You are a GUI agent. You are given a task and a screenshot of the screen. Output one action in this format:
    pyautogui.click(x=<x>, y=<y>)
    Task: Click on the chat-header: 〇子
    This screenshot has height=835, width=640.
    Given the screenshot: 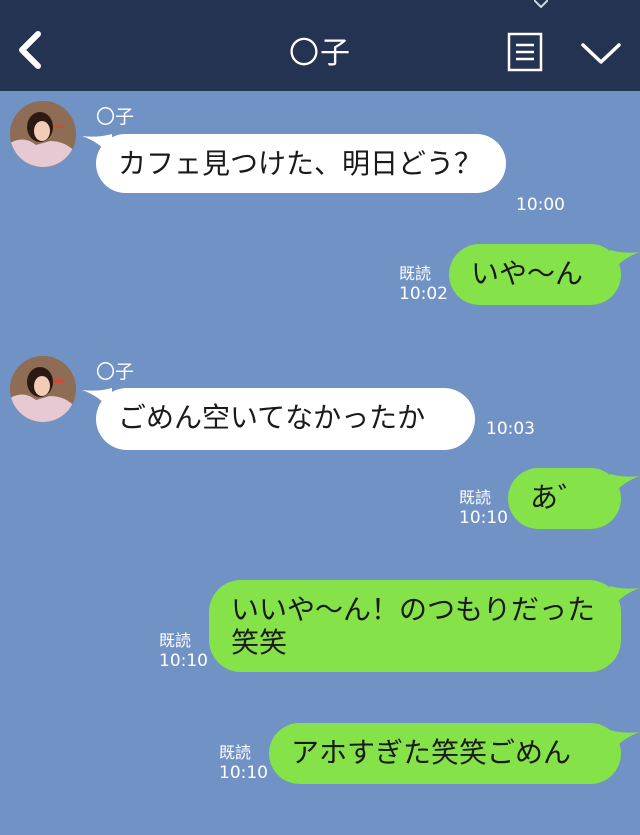 What is the action you would take?
    pyautogui.click(x=320, y=45)
    